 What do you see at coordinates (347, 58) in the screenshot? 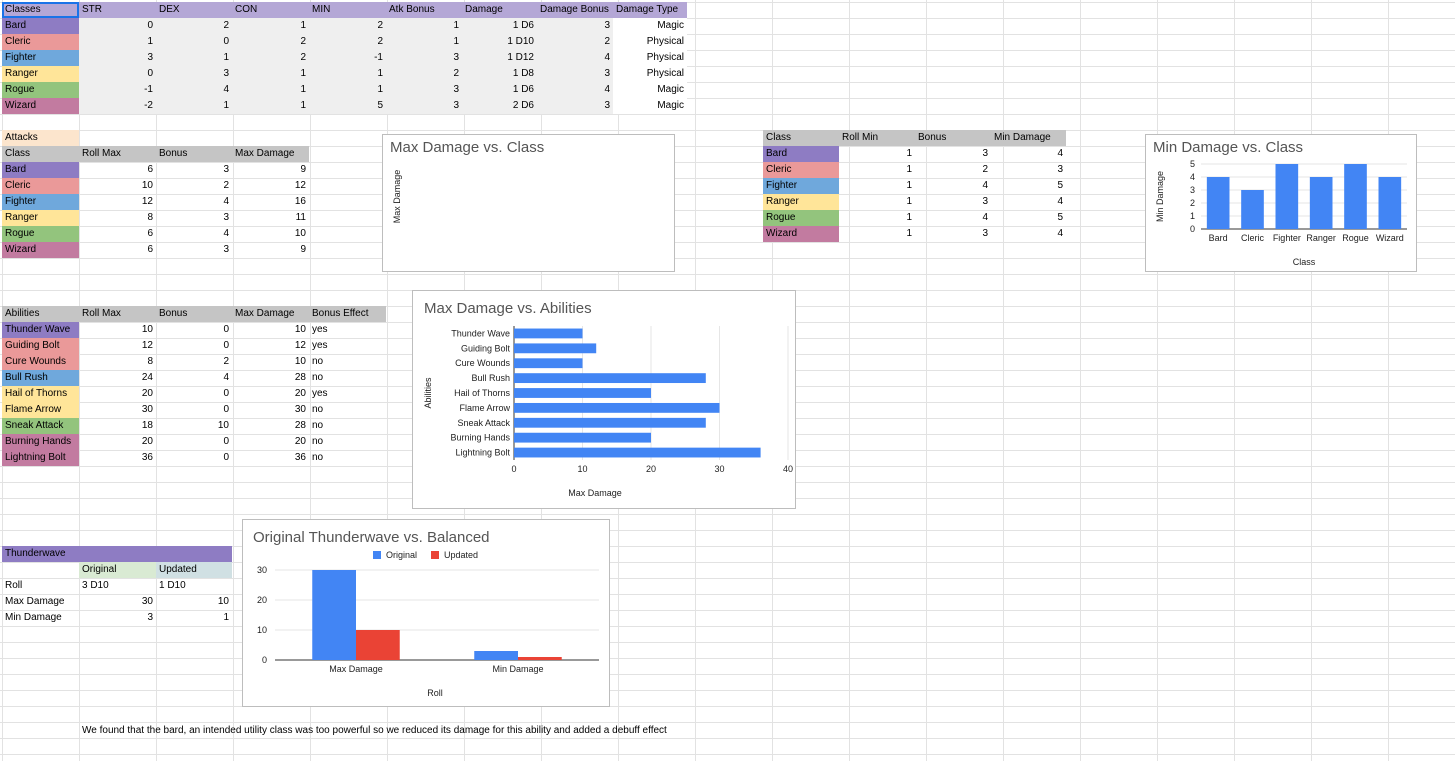
I see `value-cell: -1` at bounding box center [347, 58].